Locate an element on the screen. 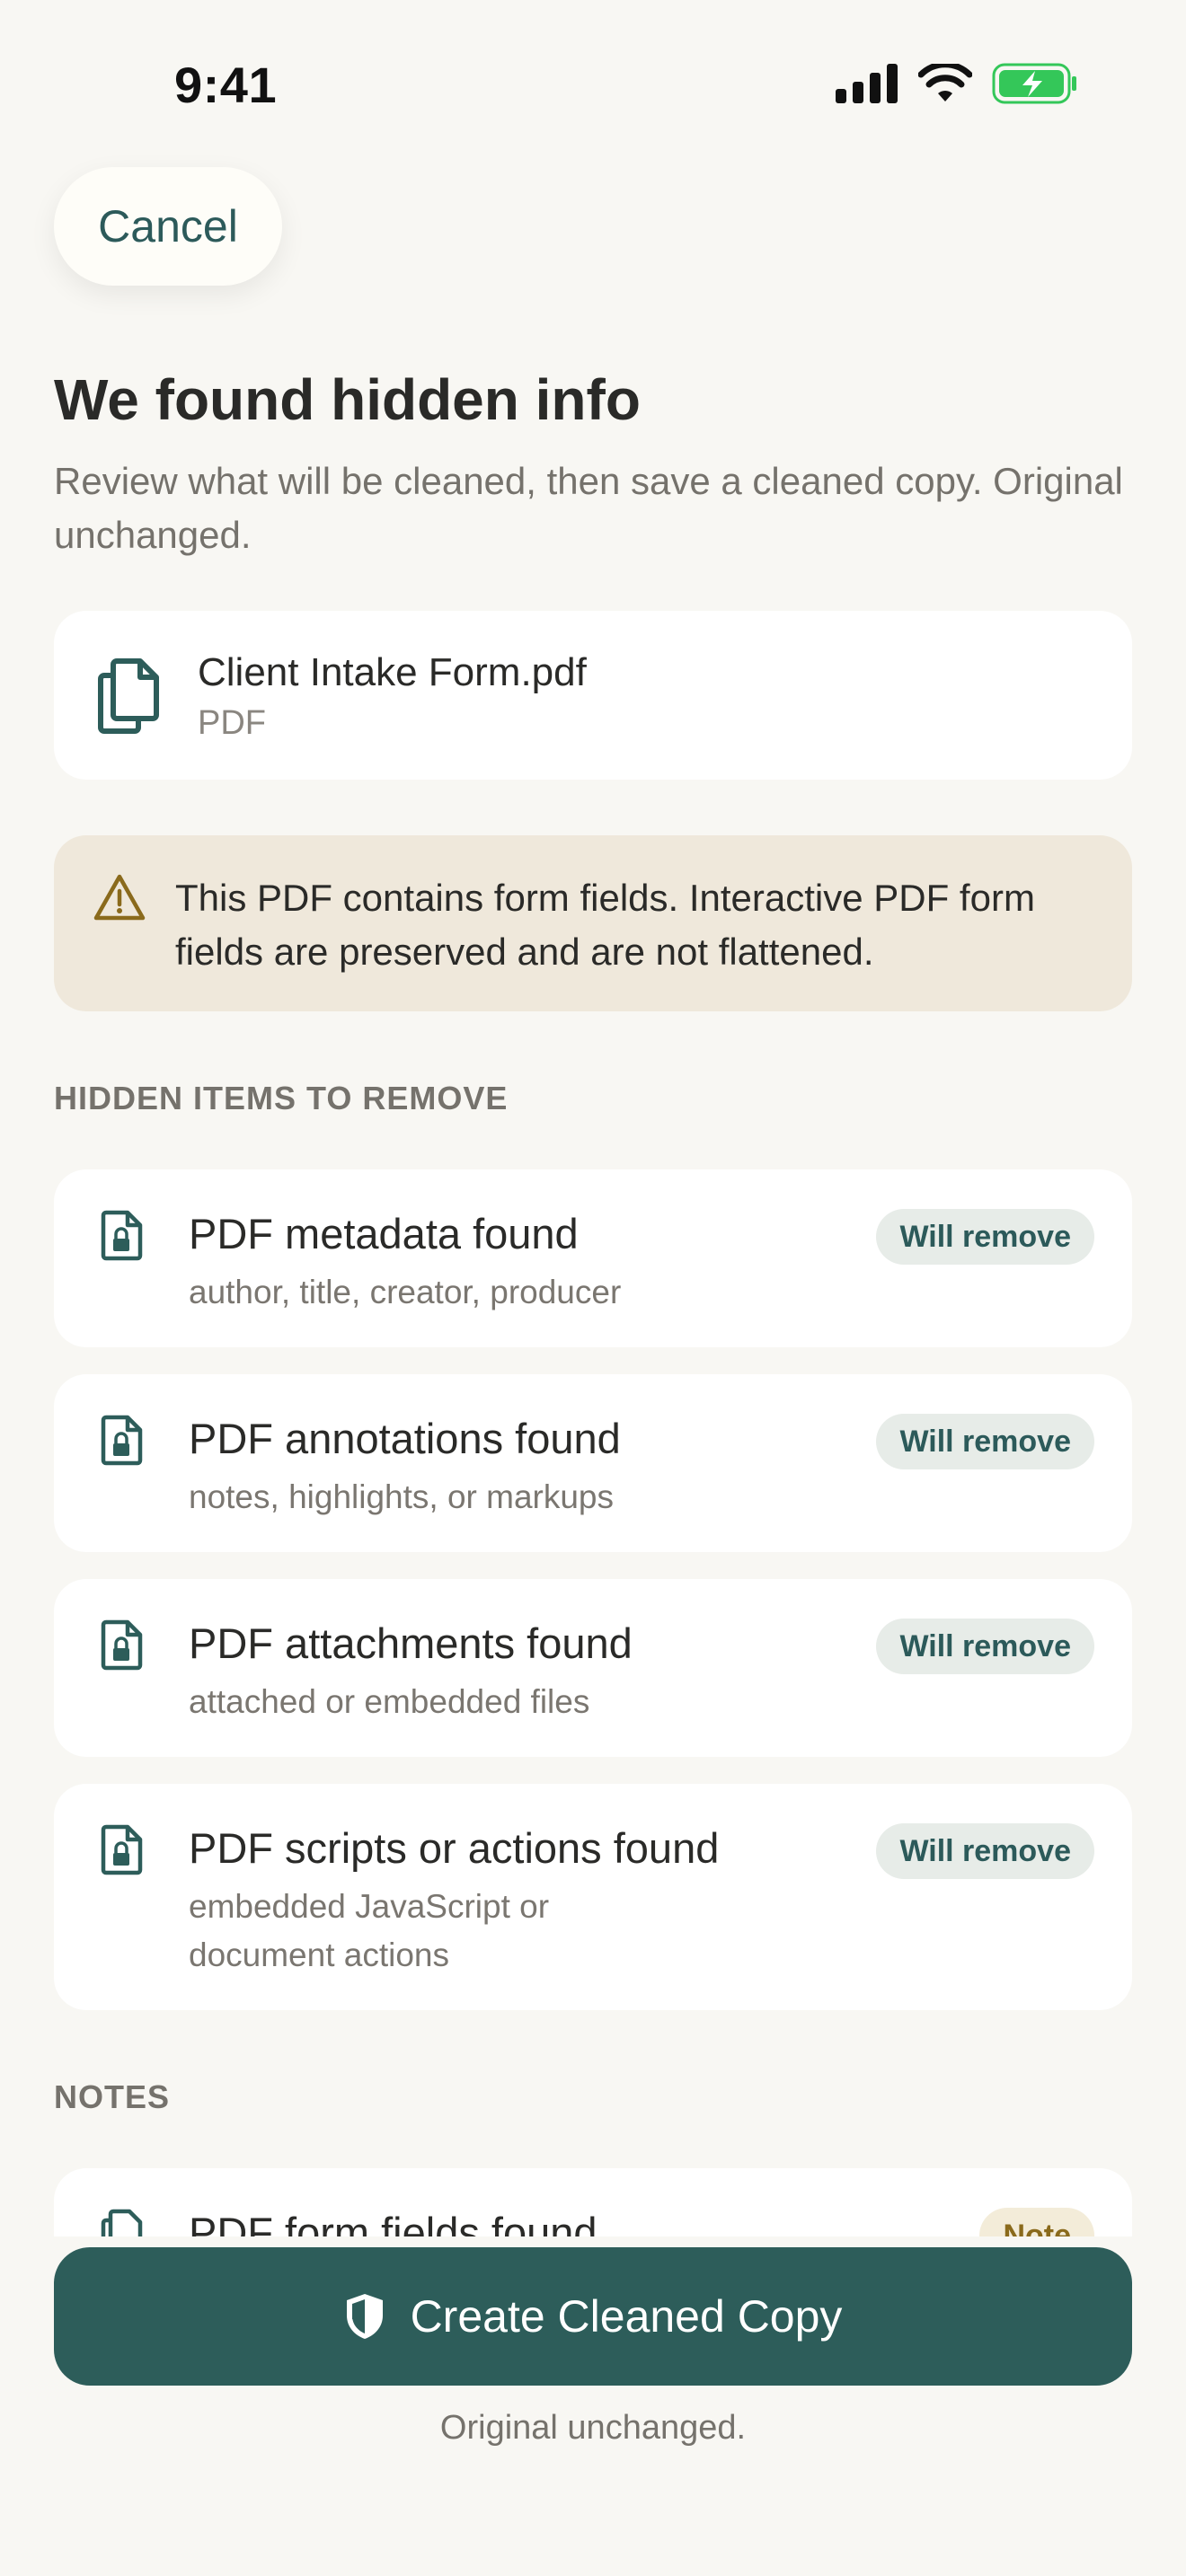 This screenshot has width=1186, height=2576. document-stack-icon is located at coordinates (128, 696).